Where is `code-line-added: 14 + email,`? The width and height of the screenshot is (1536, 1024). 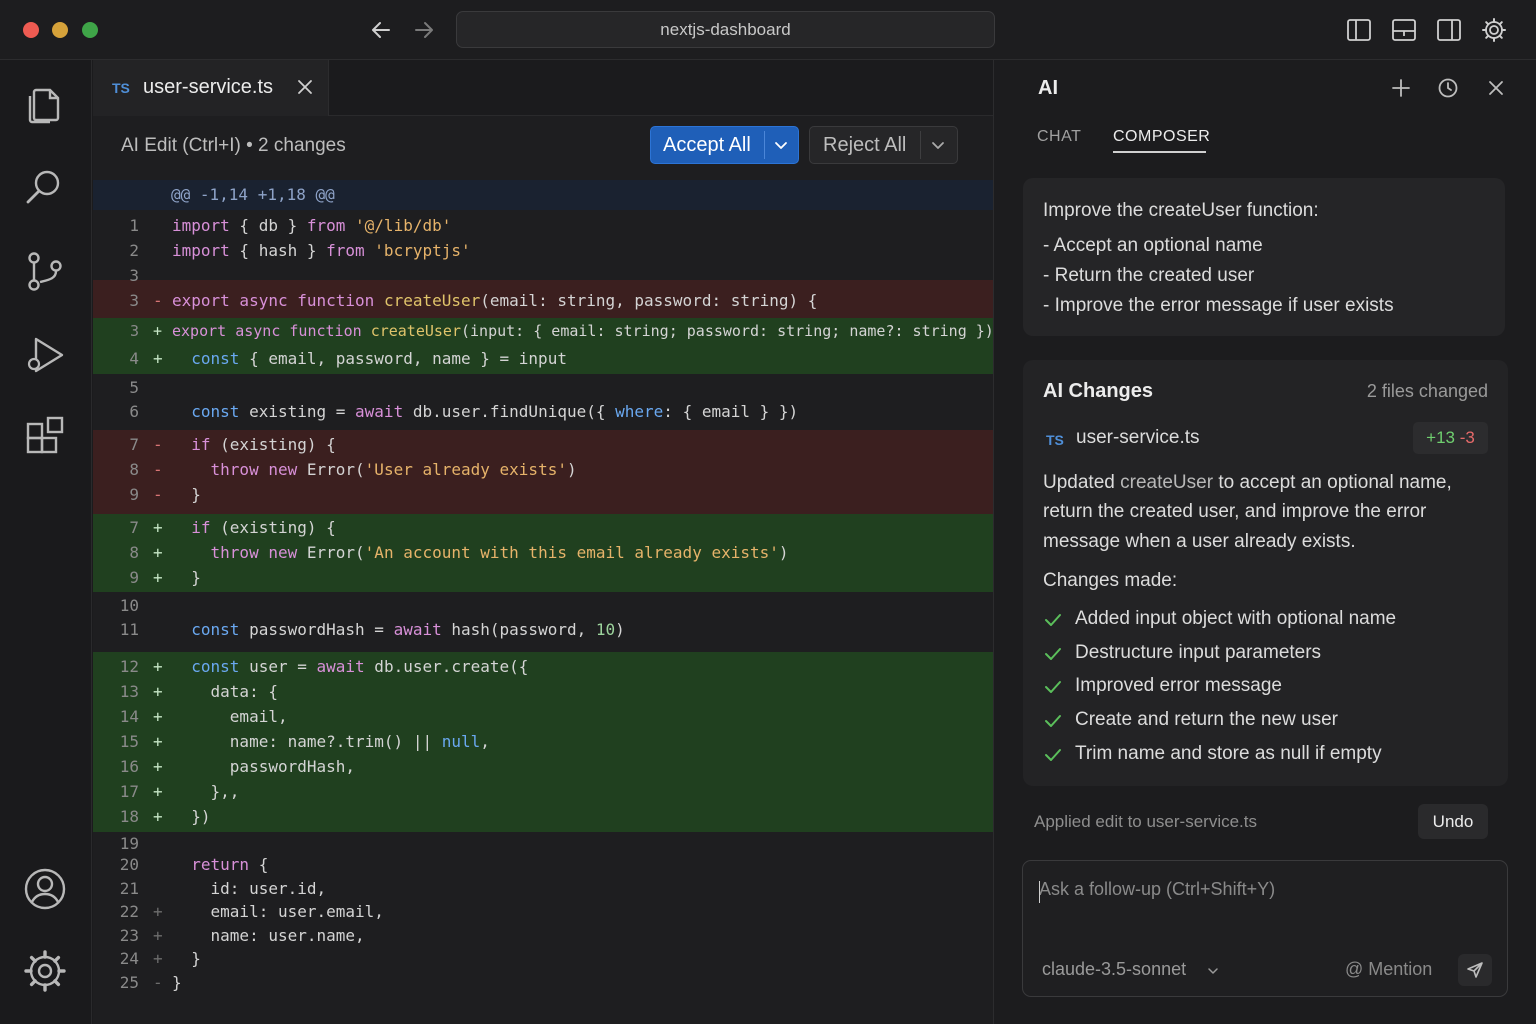
code-line-added: 14 + email, is located at coordinates (203, 716).